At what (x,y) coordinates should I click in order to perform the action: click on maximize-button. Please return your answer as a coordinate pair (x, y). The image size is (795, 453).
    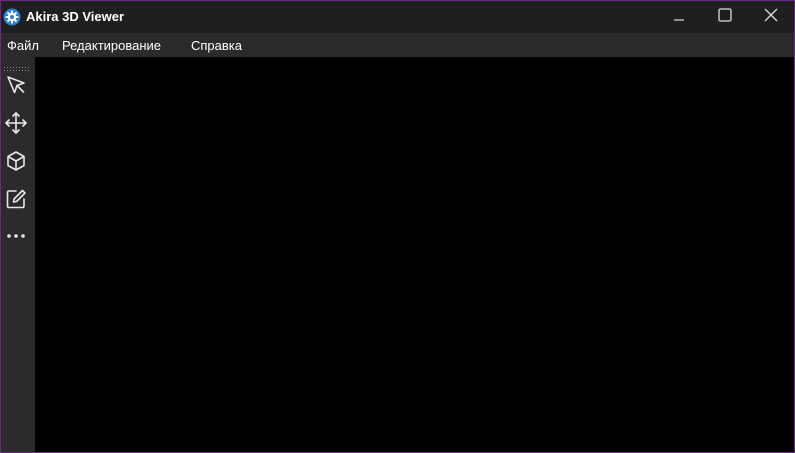
    Looking at the image, I should click on (725, 17).